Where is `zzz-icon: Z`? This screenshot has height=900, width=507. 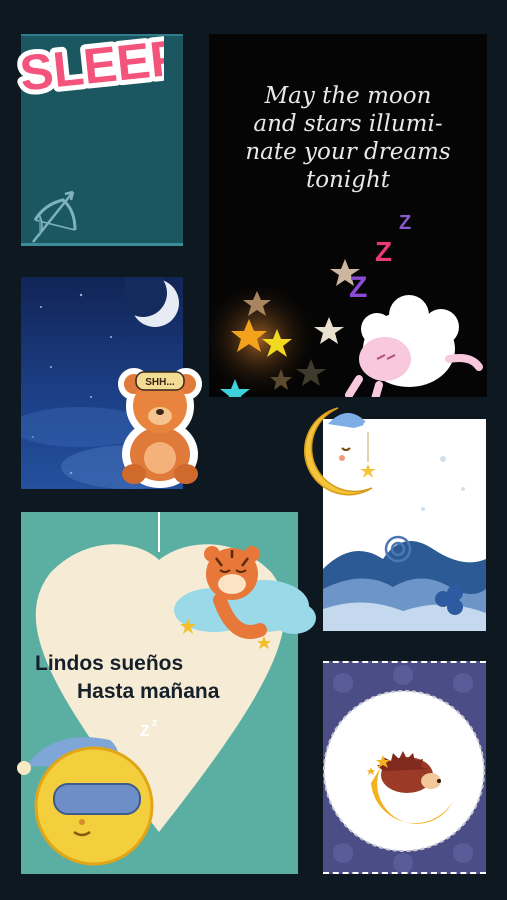 zzz-icon: Z is located at coordinates (145, 731).